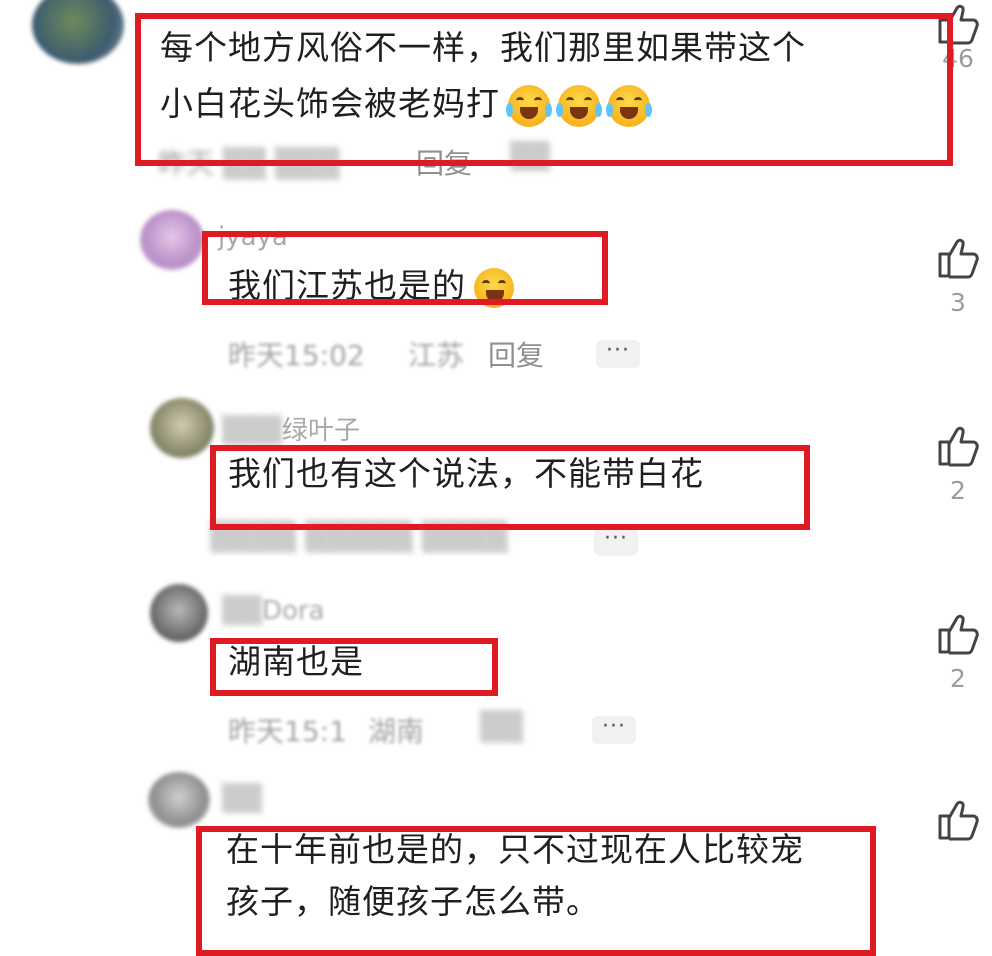  Describe the element at coordinates (359, 536) in the screenshot. I see `comment-meta-blurred: ▒▒▒▒ ▒▒▒▒▒ ▒▒▒▒` at that location.